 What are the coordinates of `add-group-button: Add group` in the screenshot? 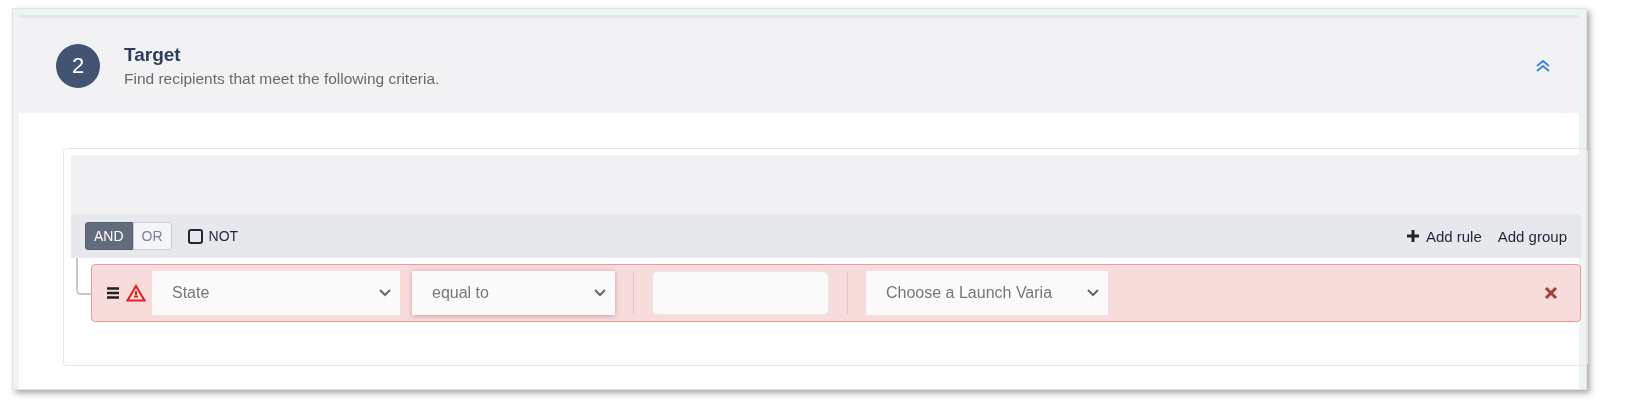 It's located at (1532, 236).